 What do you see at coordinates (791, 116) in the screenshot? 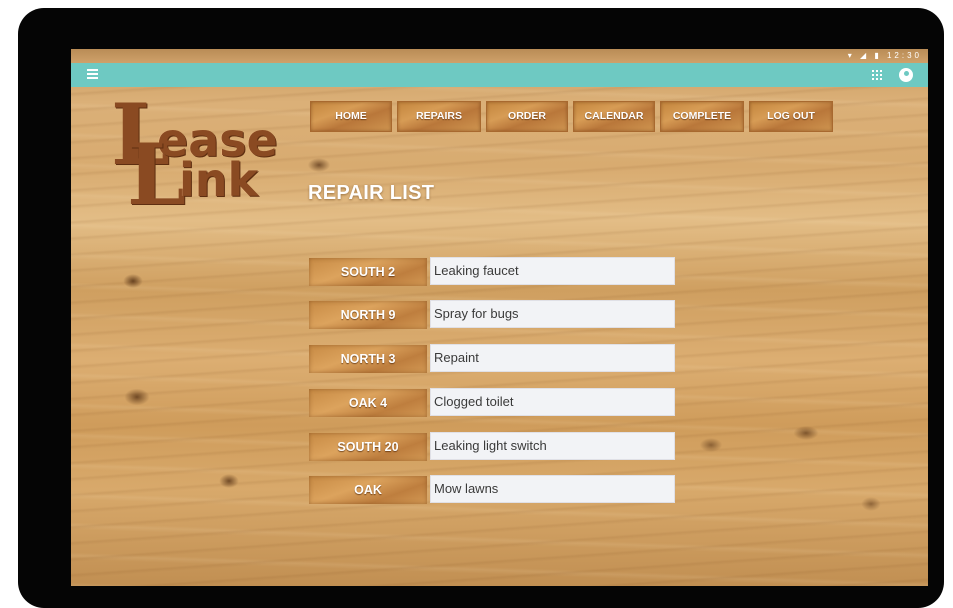
I see `nav-logout-button: LOG OUT` at bounding box center [791, 116].